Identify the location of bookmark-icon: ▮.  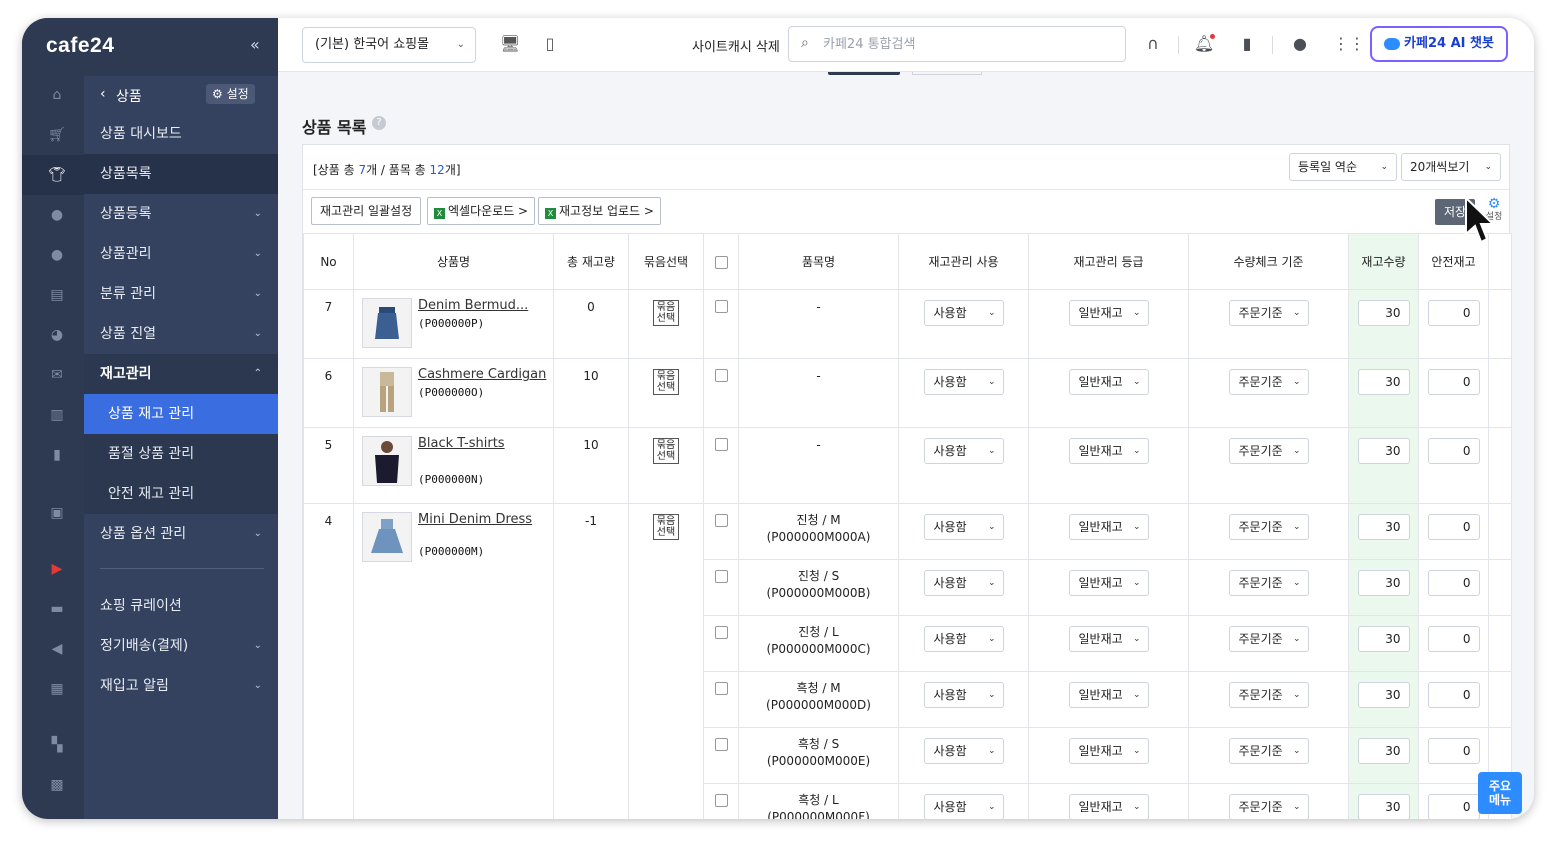
(1247, 44).